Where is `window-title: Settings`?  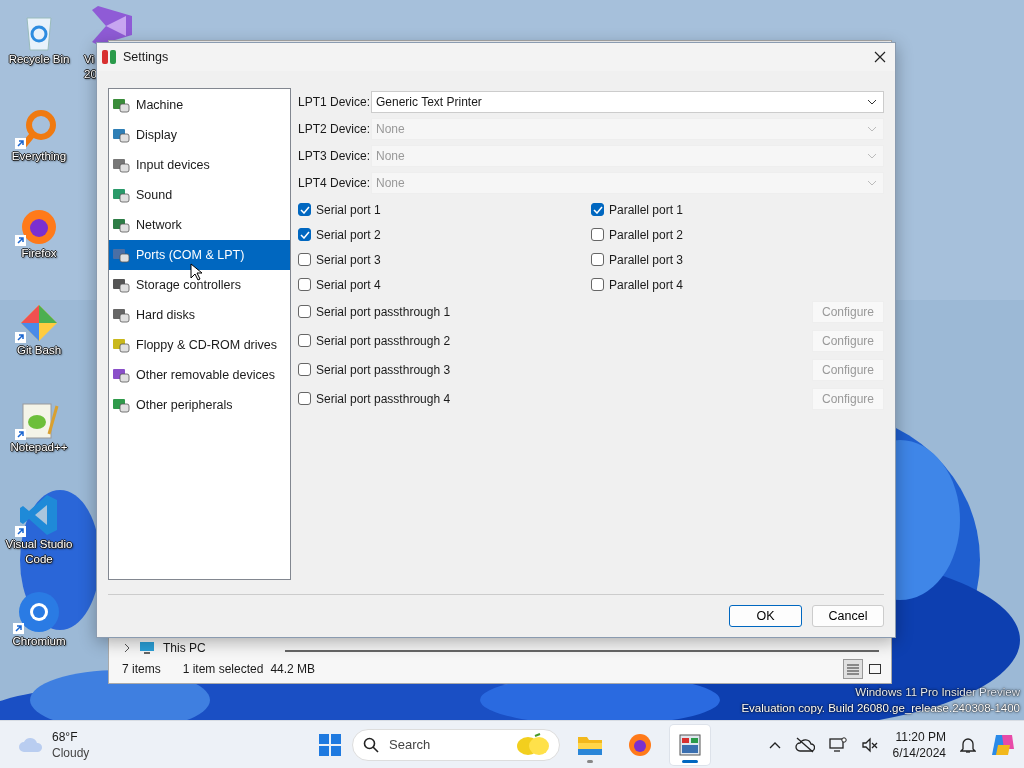
window-title: Settings is located at coordinates (146, 57).